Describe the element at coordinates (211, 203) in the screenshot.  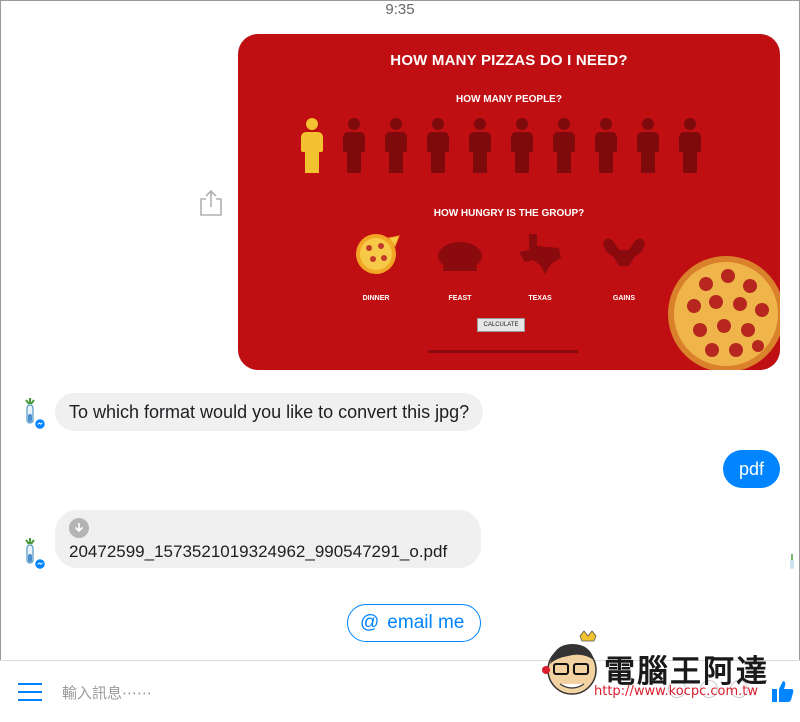
I see `share-icon` at that location.